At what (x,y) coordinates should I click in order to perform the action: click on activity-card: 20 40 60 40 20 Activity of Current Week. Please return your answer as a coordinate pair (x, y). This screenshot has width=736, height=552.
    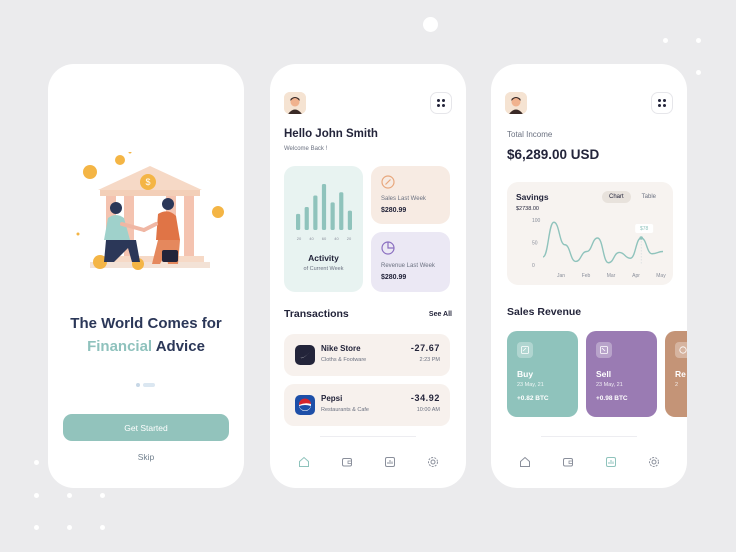
    Looking at the image, I should click on (323, 229).